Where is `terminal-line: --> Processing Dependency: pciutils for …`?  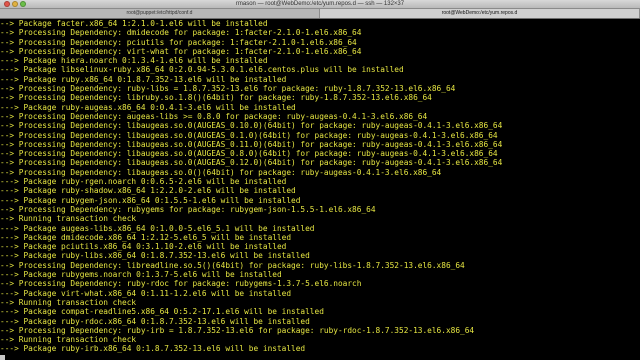
terminal-line: --> Processing Dependency: pciutils for … is located at coordinates (178, 42).